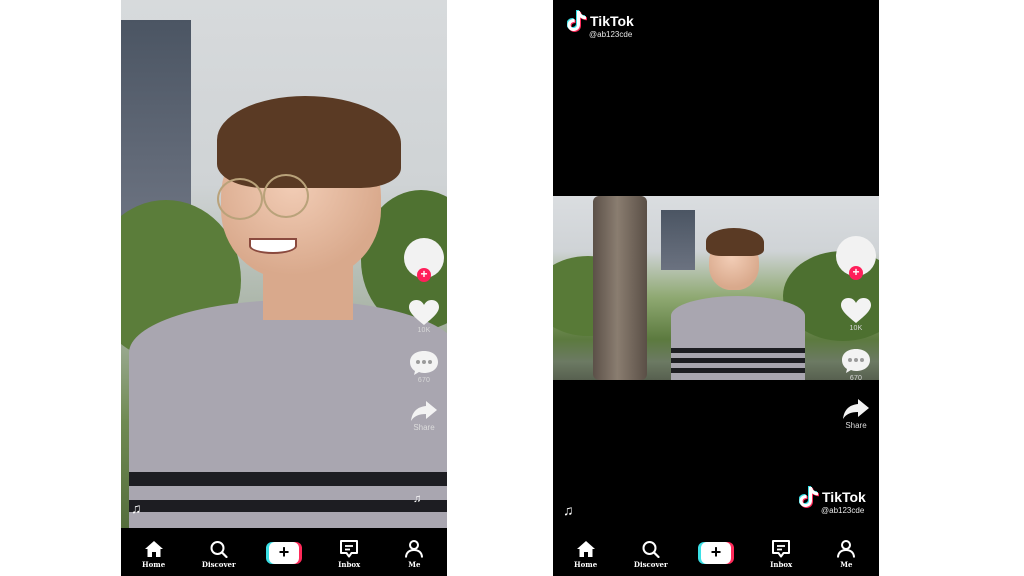  What do you see at coordinates (620, 288) in the screenshot?
I see `tree-trunk` at bounding box center [620, 288].